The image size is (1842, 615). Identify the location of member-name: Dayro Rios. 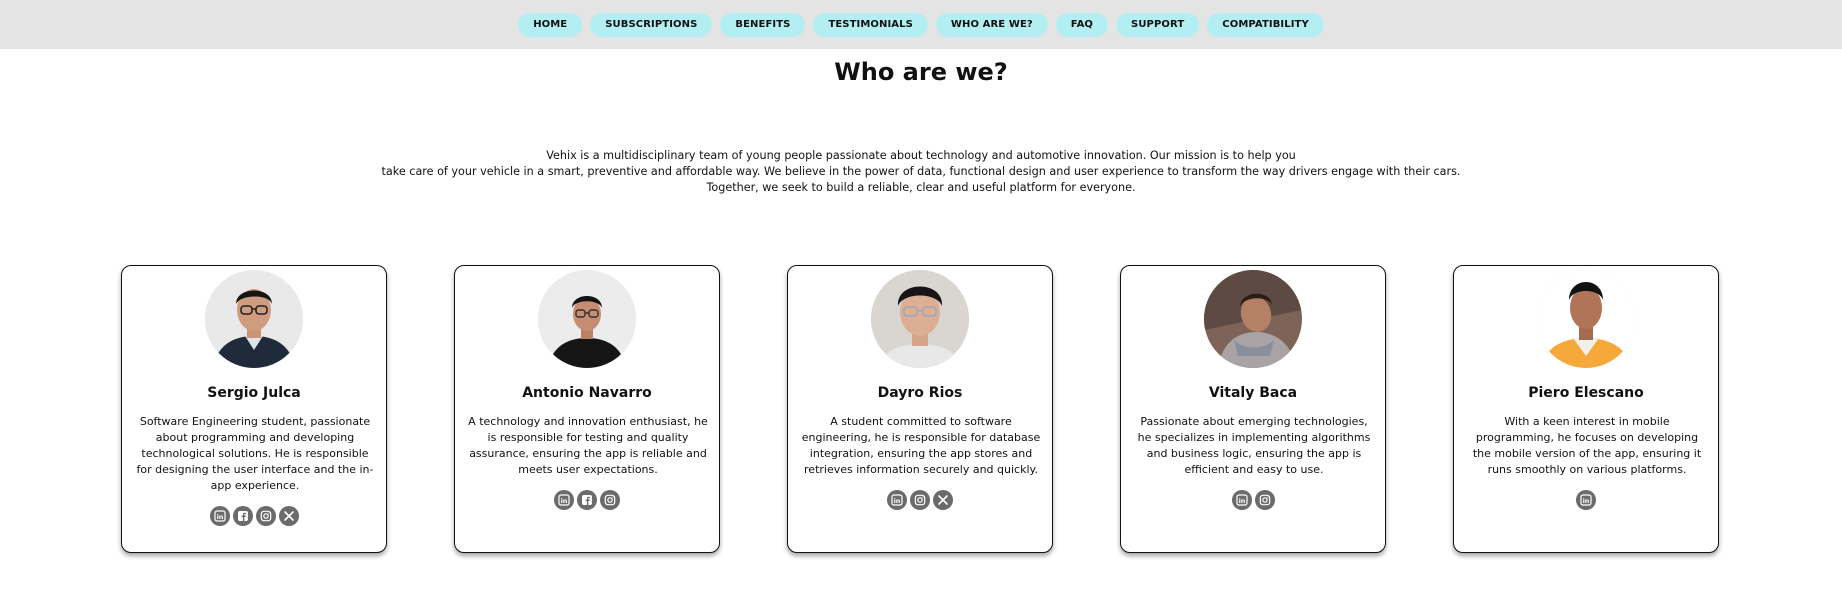
(920, 393).